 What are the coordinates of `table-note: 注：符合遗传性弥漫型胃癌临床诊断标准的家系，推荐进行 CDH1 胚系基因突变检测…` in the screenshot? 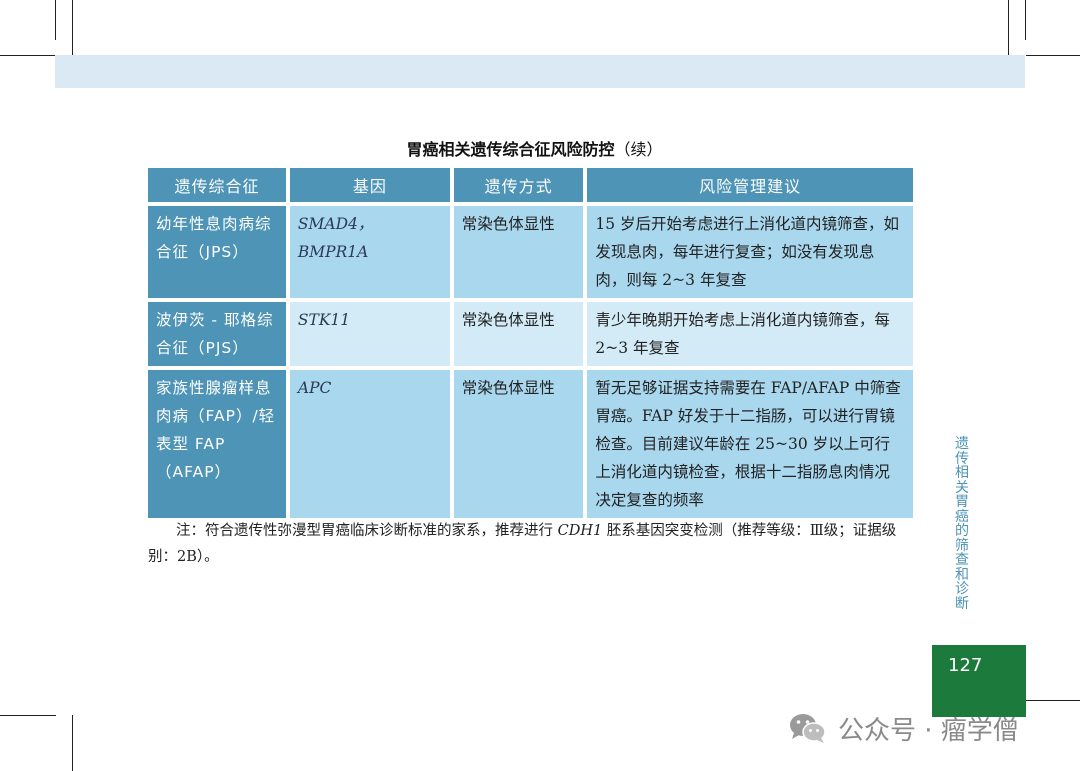 It's located at (534, 544).